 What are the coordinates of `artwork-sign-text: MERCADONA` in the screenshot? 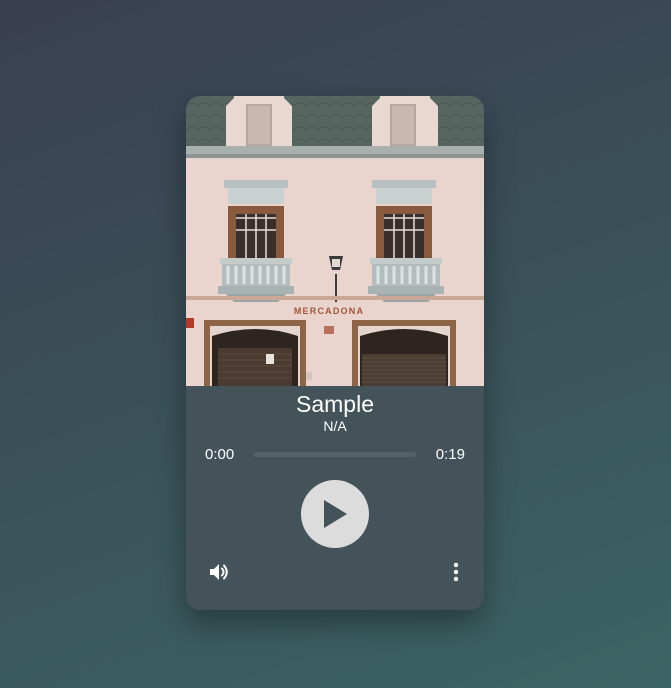 It's located at (329, 311).